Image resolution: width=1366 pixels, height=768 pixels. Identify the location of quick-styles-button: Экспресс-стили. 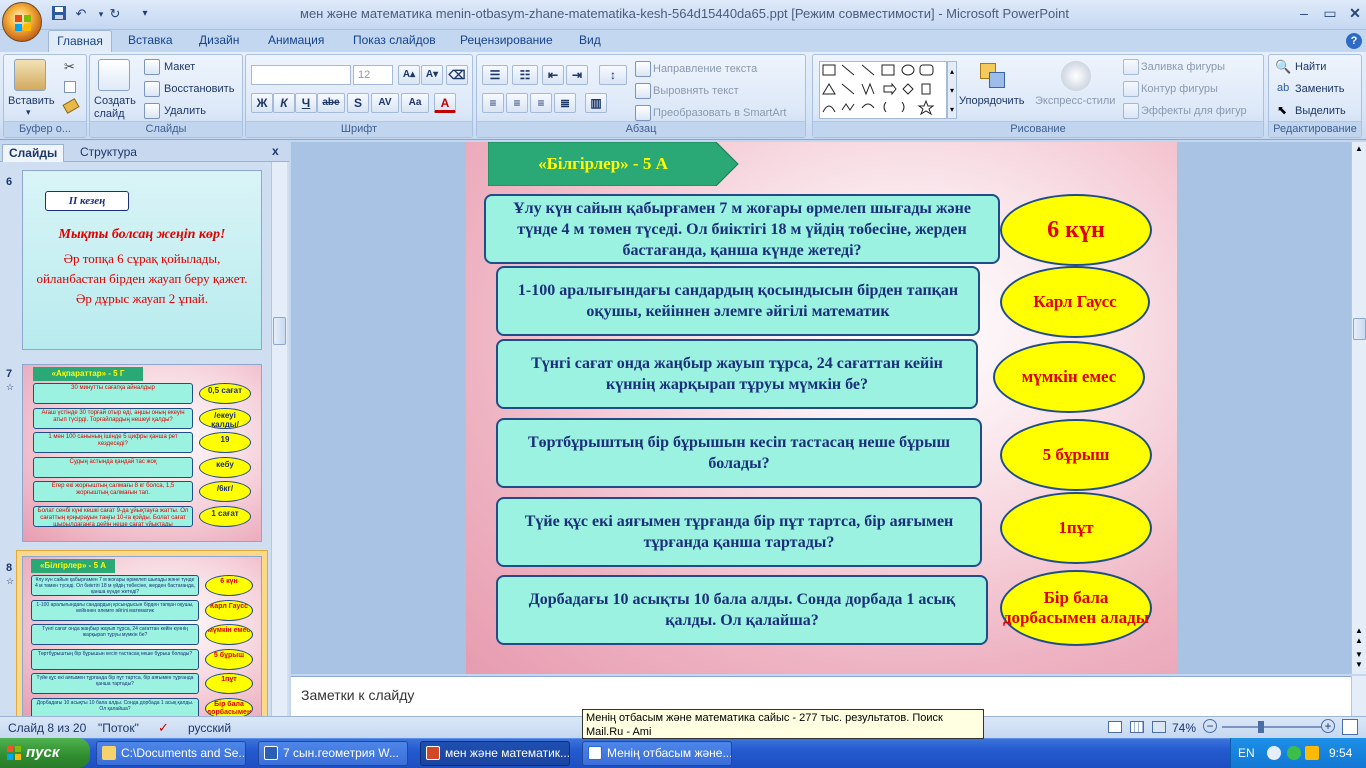
(1075, 101).